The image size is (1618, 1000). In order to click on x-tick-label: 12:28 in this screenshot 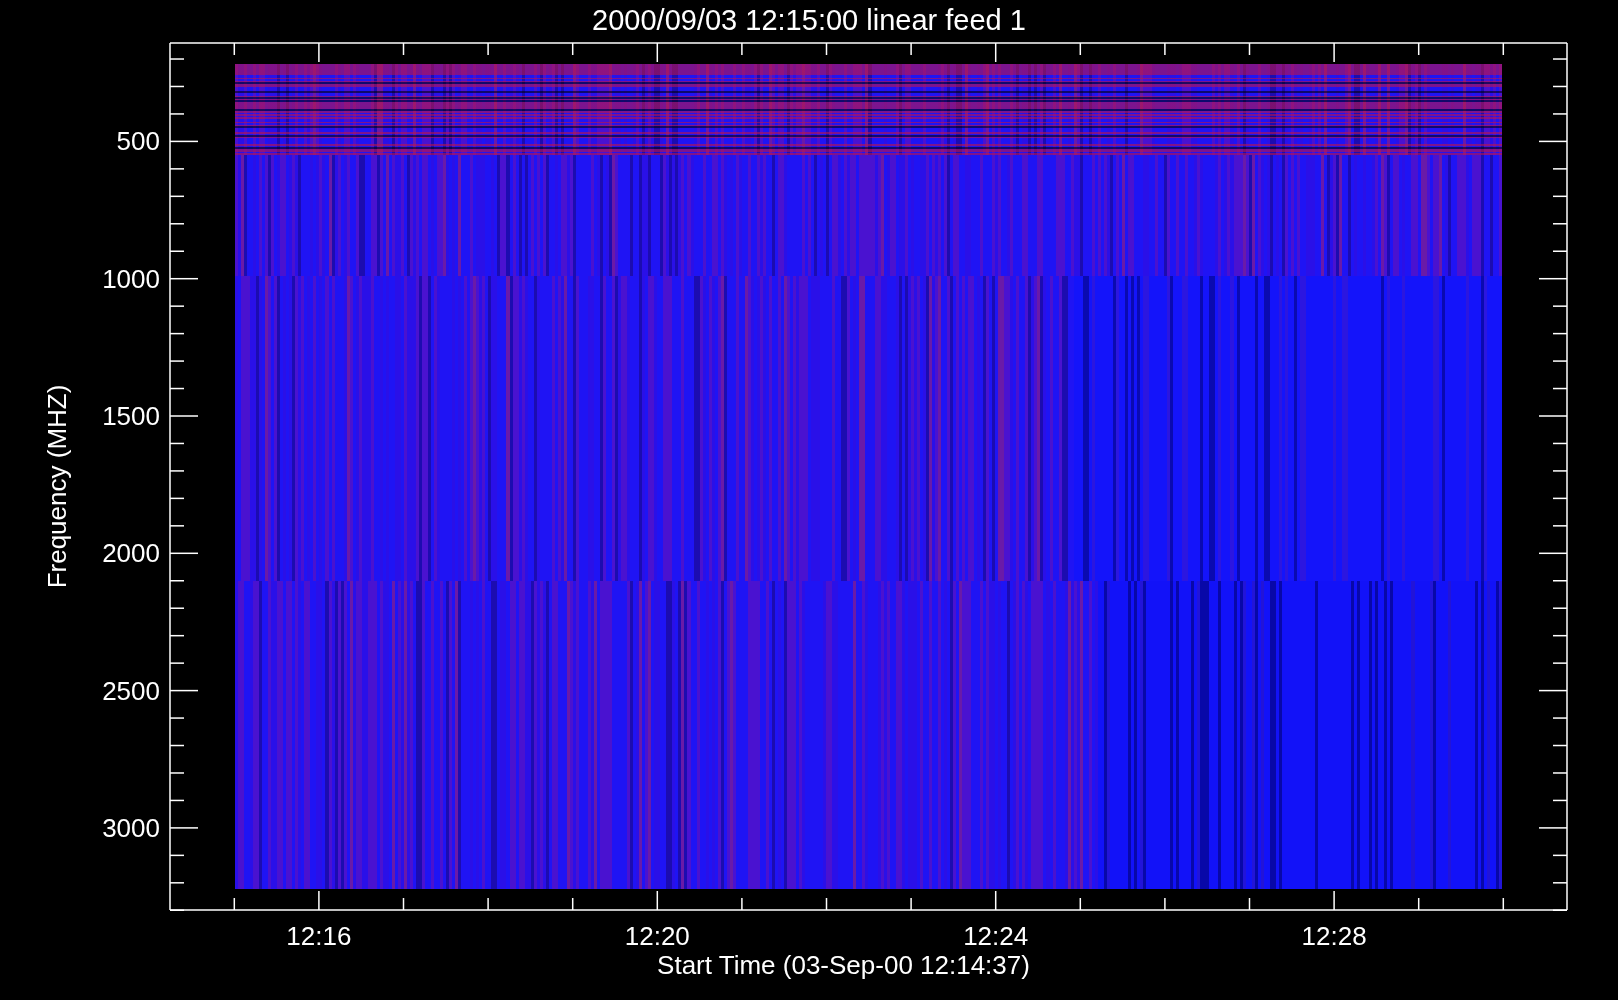, I will do `click(1334, 936)`.